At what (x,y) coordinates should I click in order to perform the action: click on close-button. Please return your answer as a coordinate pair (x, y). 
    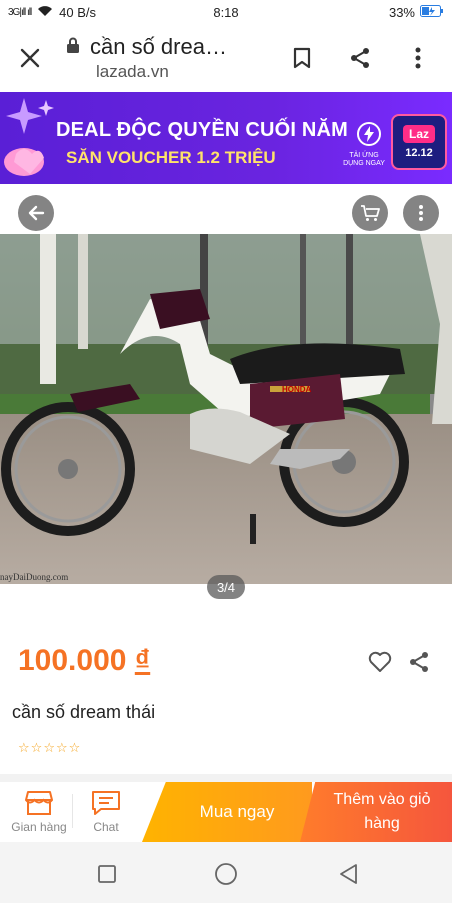
    Looking at the image, I should click on (30, 58).